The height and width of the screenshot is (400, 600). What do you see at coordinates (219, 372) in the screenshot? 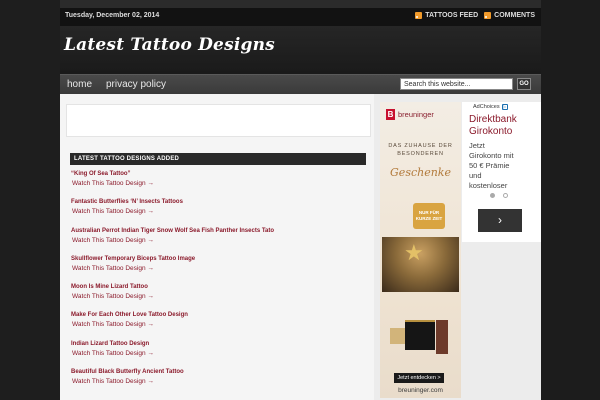
I see `post-title-link: Beautiful Black Butterfly Ancient Tattoo` at bounding box center [219, 372].